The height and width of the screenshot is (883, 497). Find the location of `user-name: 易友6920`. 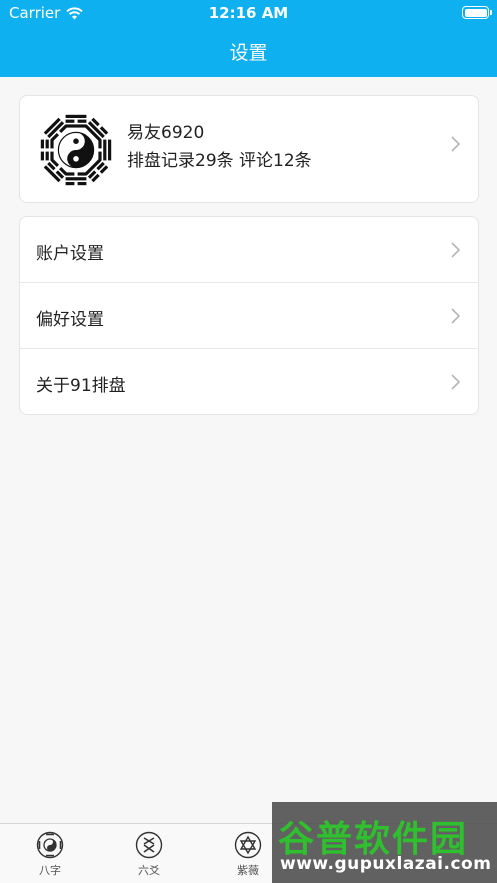

user-name: 易友6920 is located at coordinates (166, 133).